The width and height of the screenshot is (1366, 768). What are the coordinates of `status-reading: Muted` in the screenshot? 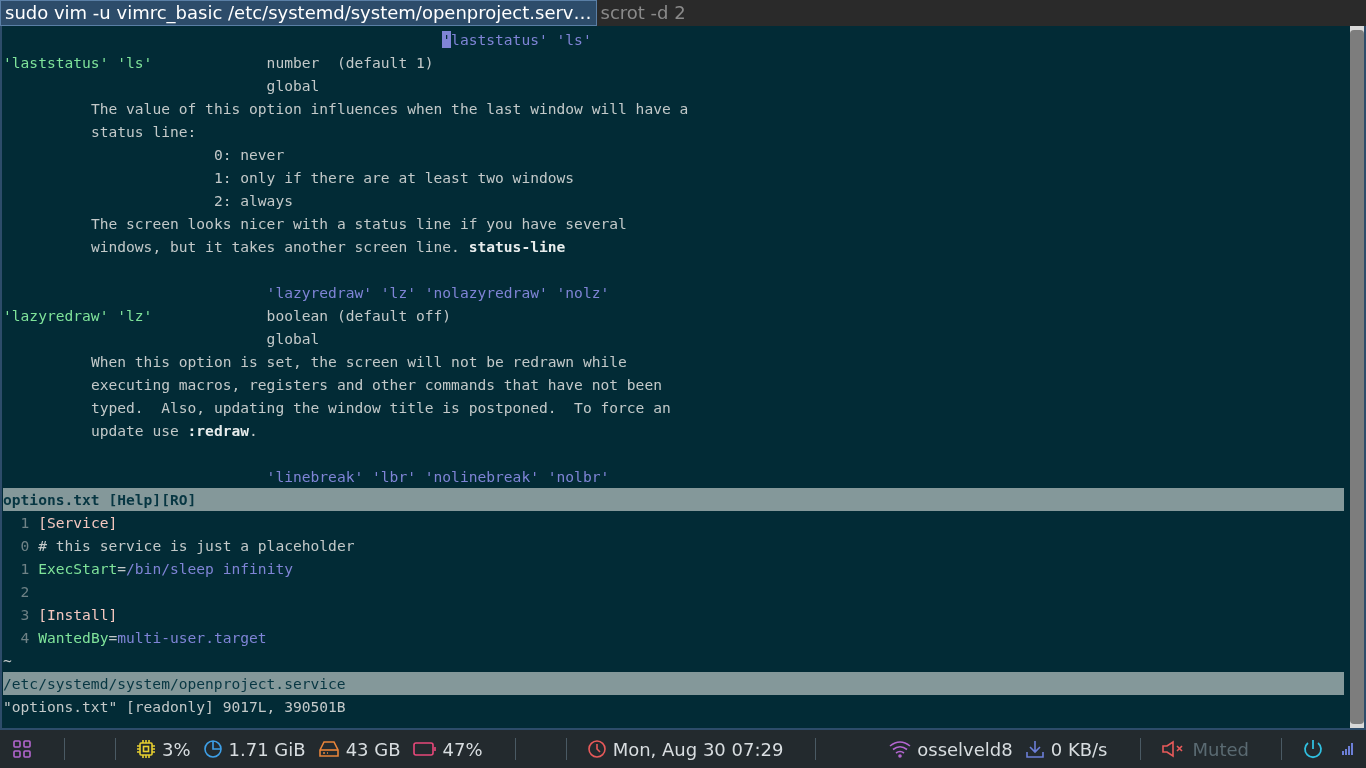 It's located at (1220, 749).